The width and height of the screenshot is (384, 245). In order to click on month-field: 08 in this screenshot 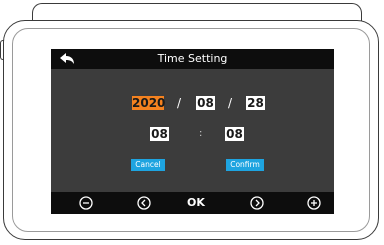, I will do `click(205, 103)`.